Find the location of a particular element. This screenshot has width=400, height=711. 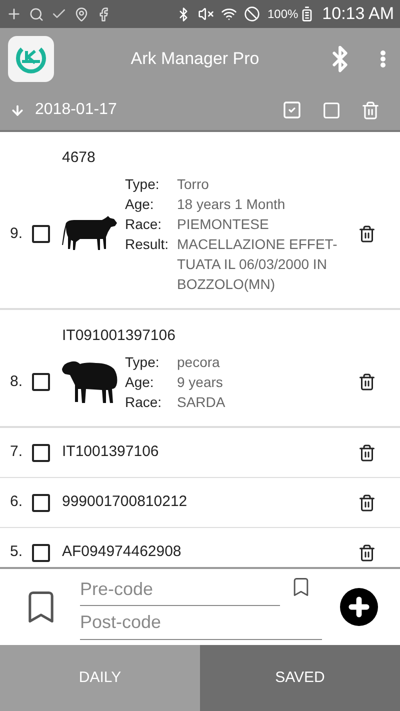

animal-code: AF094974462908 is located at coordinates (122, 552).